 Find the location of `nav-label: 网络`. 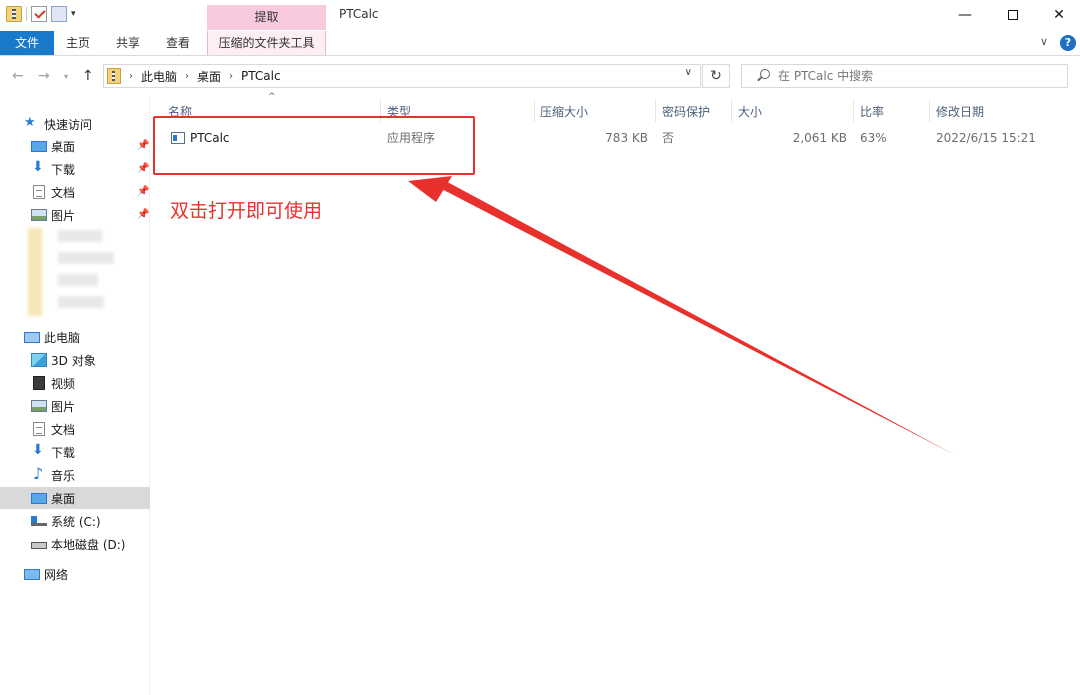

nav-label: 网络 is located at coordinates (56, 574).